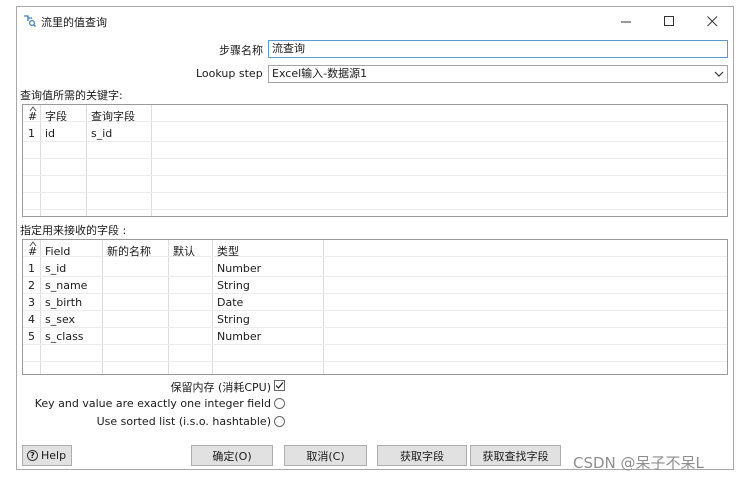  Describe the element at coordinates (56, 116) in the screenshot. I see `keys-col-field: 字段` at that location.